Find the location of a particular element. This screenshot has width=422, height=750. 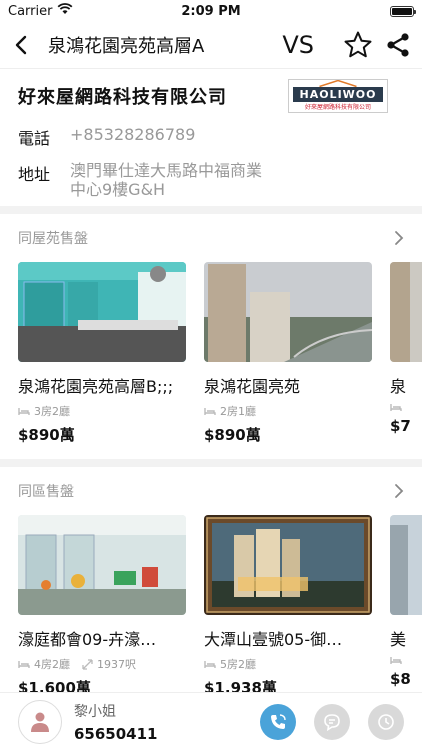

listing-meta: 4房2廳 1937呎 is located at coordinates (102, 664).